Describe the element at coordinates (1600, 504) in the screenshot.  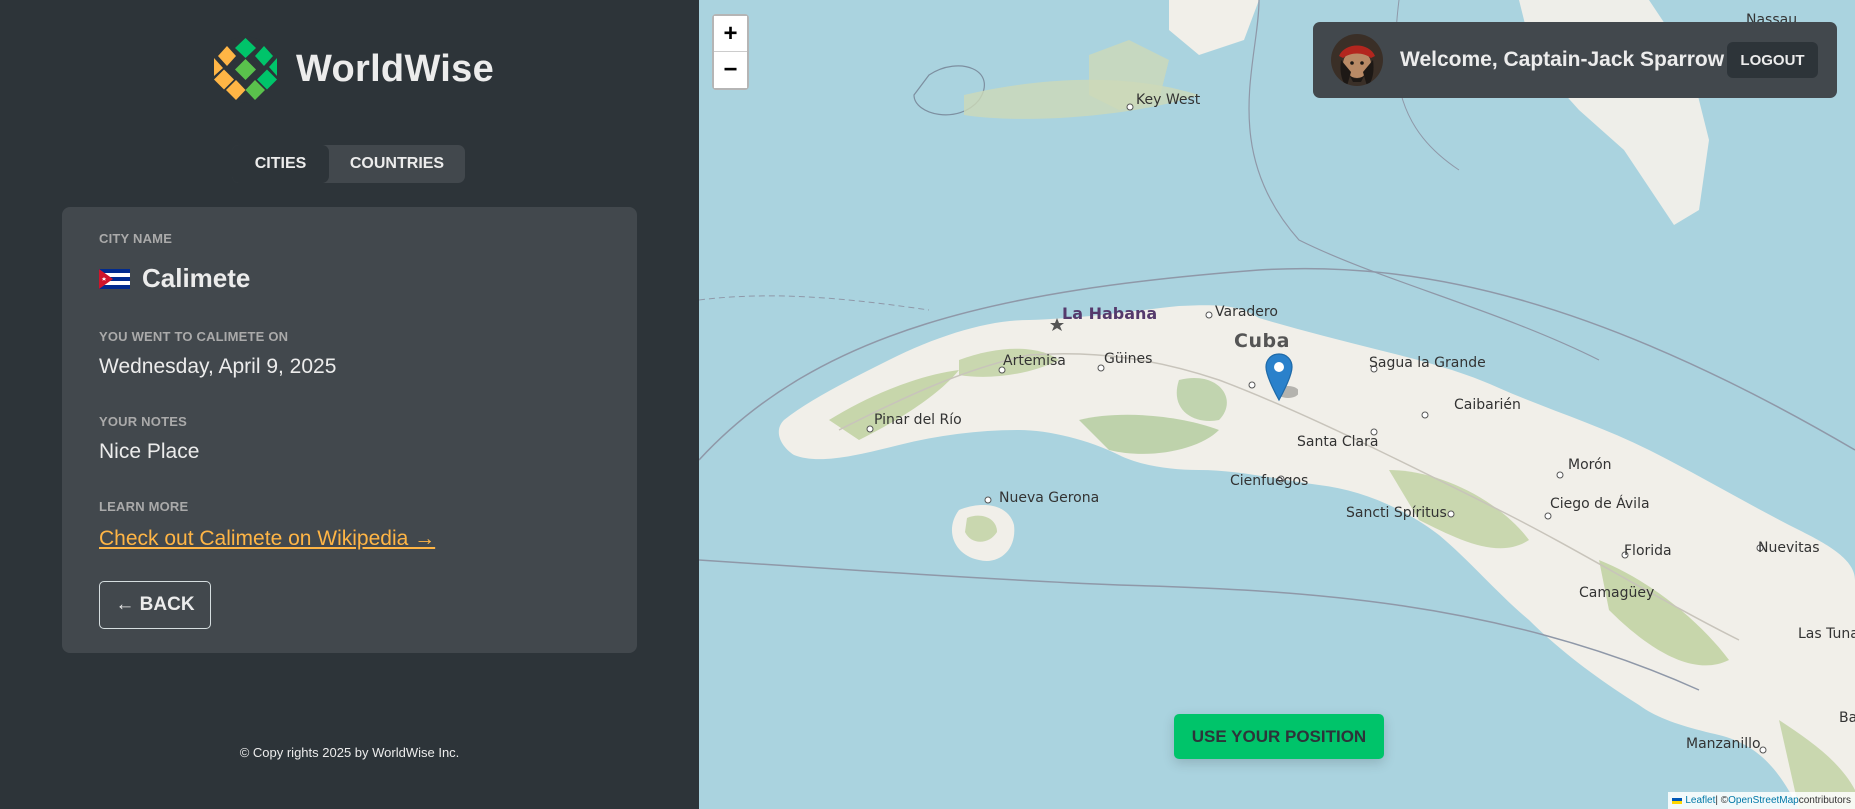
I see `map-label-ciego: Ciego de Ávila` at that location.